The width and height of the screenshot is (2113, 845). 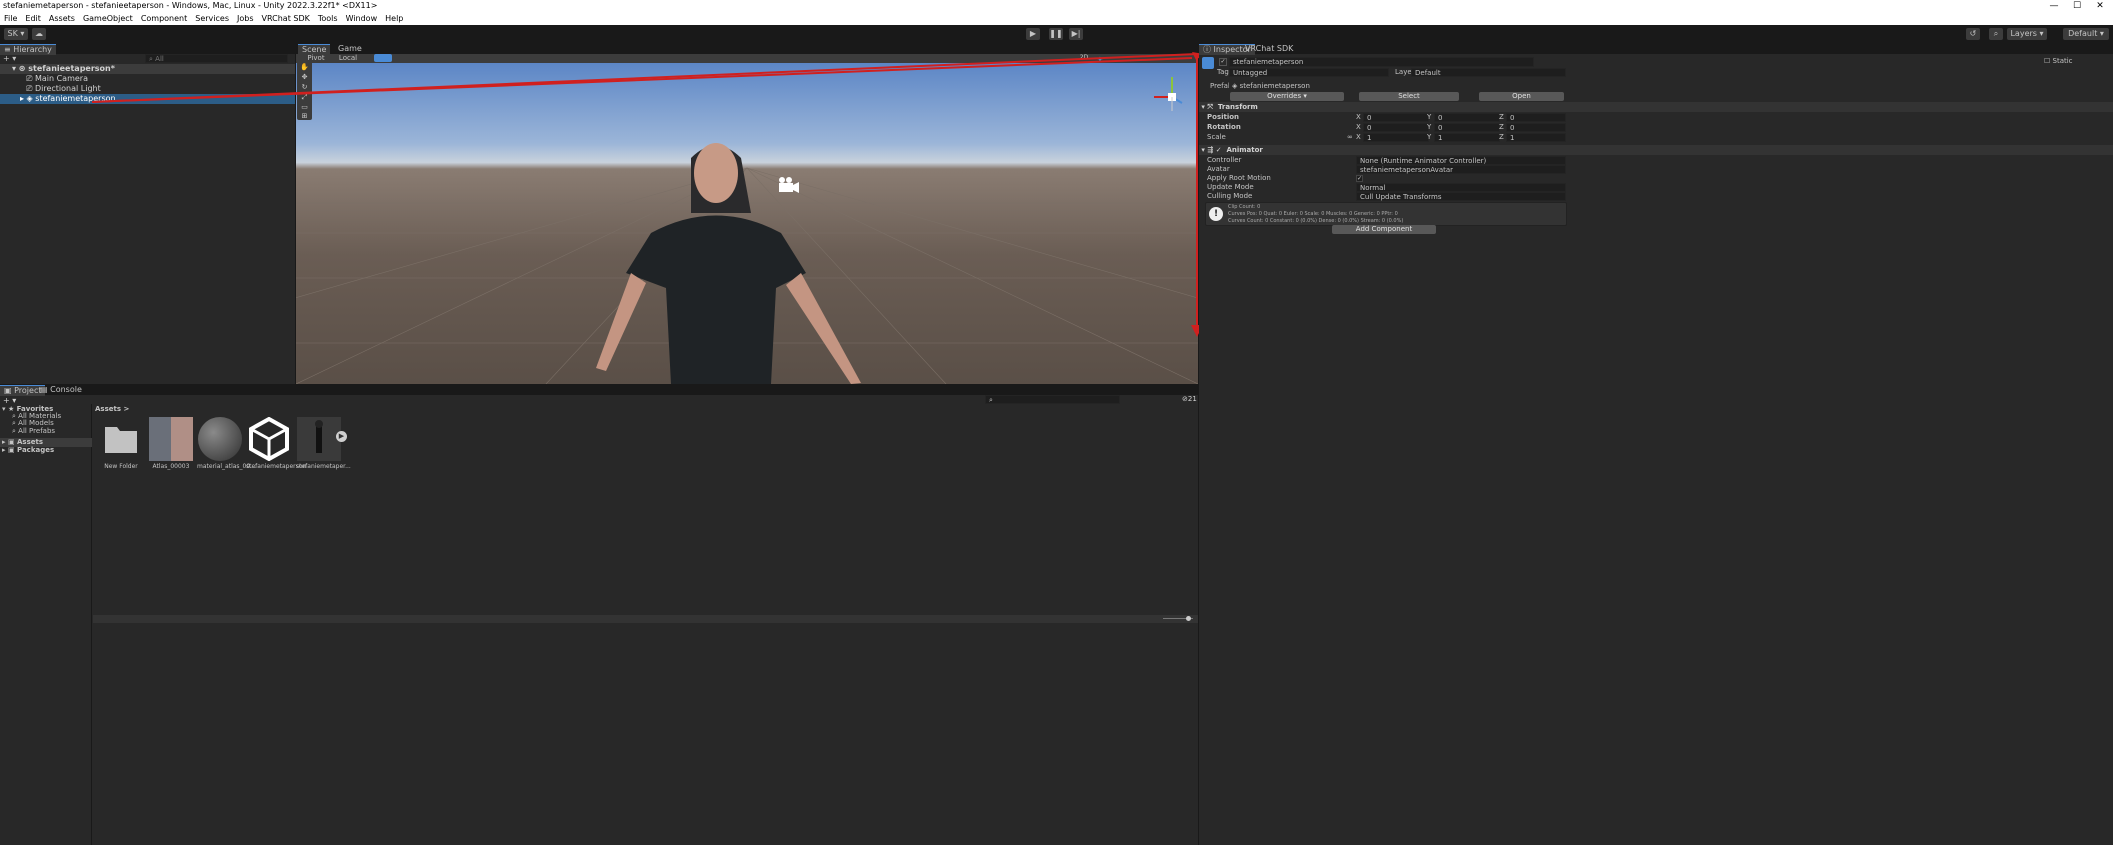 What do you see at coordinates (1396, 86) in the screenshot?
I see `prefab-field: ◈ stefaniemetaperson` at bounding box center [1396, 86].